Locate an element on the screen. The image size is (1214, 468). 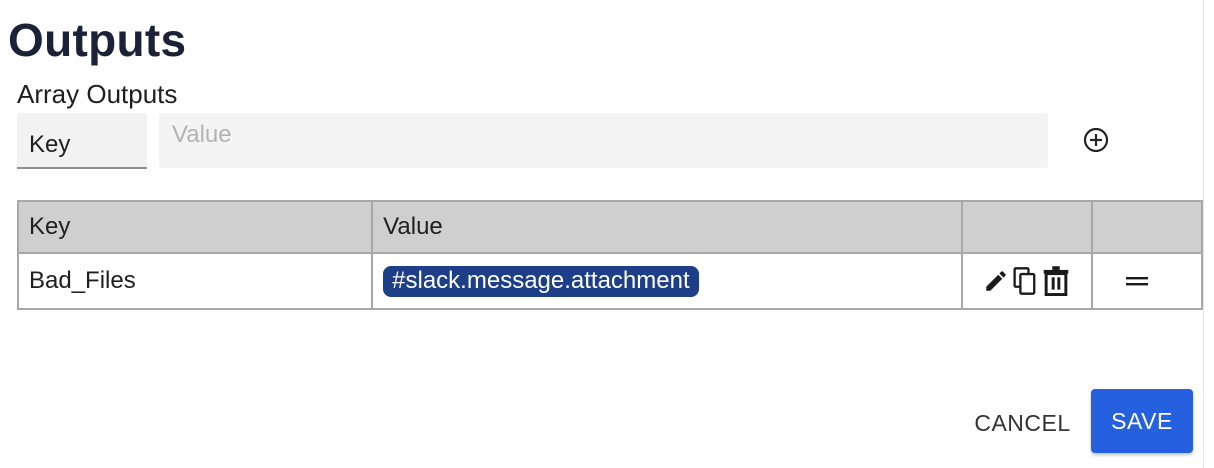
panel-border is located at coordinates (1203, 234).